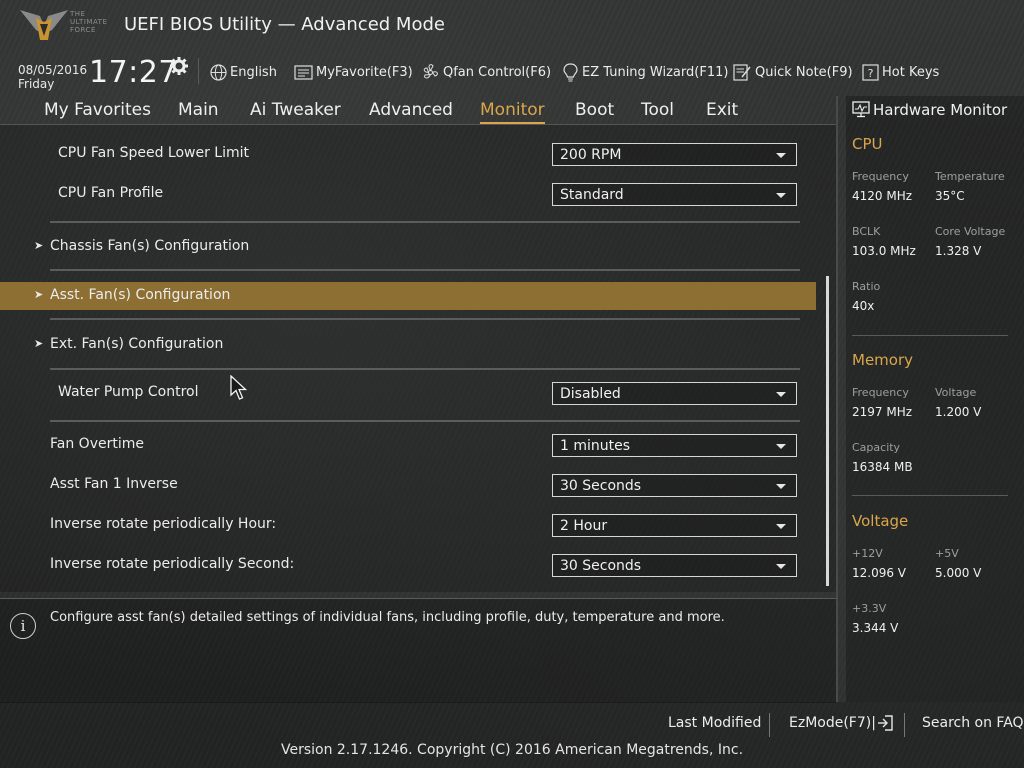  What do you see at coordinates (137, 344) in the screenshot?
I see `submenu-label: Ext. Fan(s) Configuration` at bounding box center [137, 344].